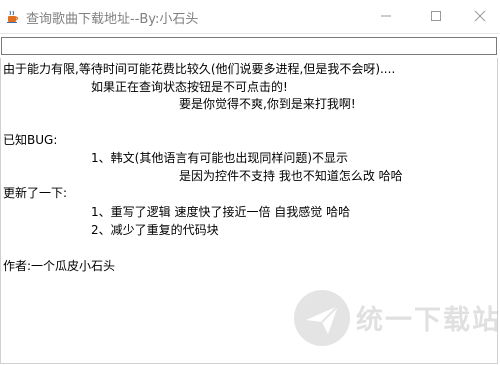  Describe the element at coordinates (322, 318) in the screenshot. I see `paper-plane-logo-icon` at that location.